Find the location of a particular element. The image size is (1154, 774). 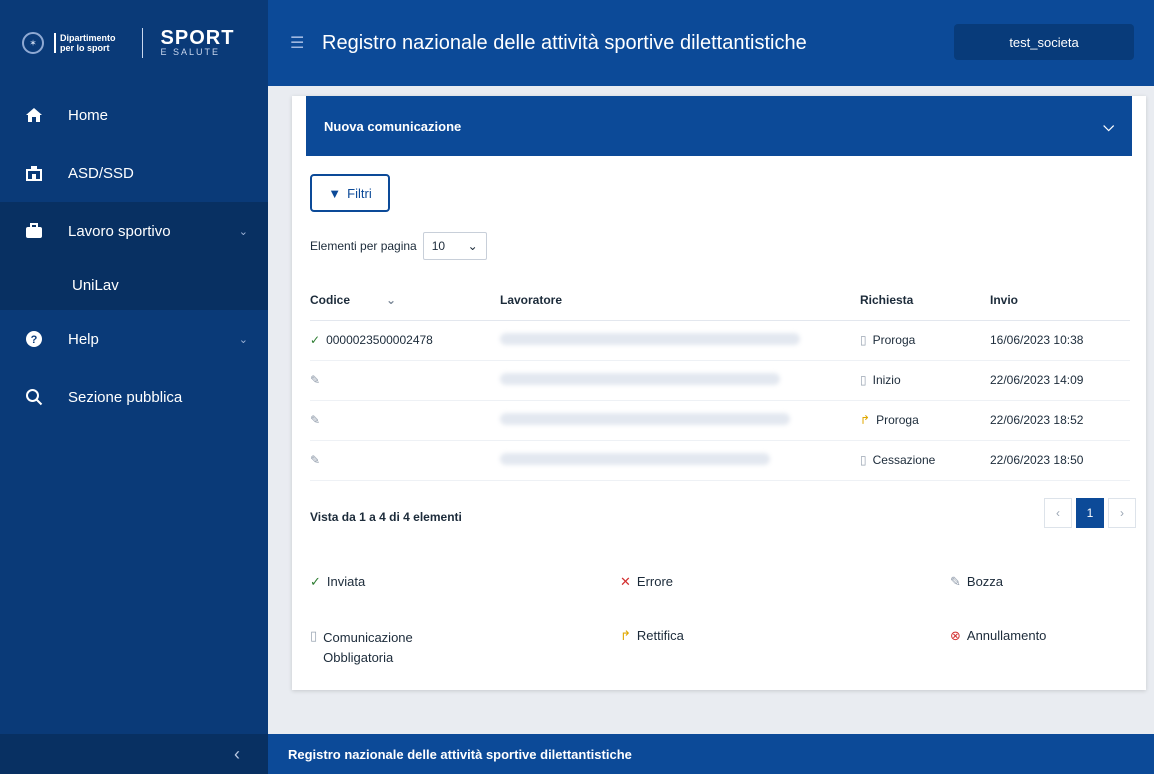

items-per-page-select: 10 ⌄ is located at coordinates (454, 246).